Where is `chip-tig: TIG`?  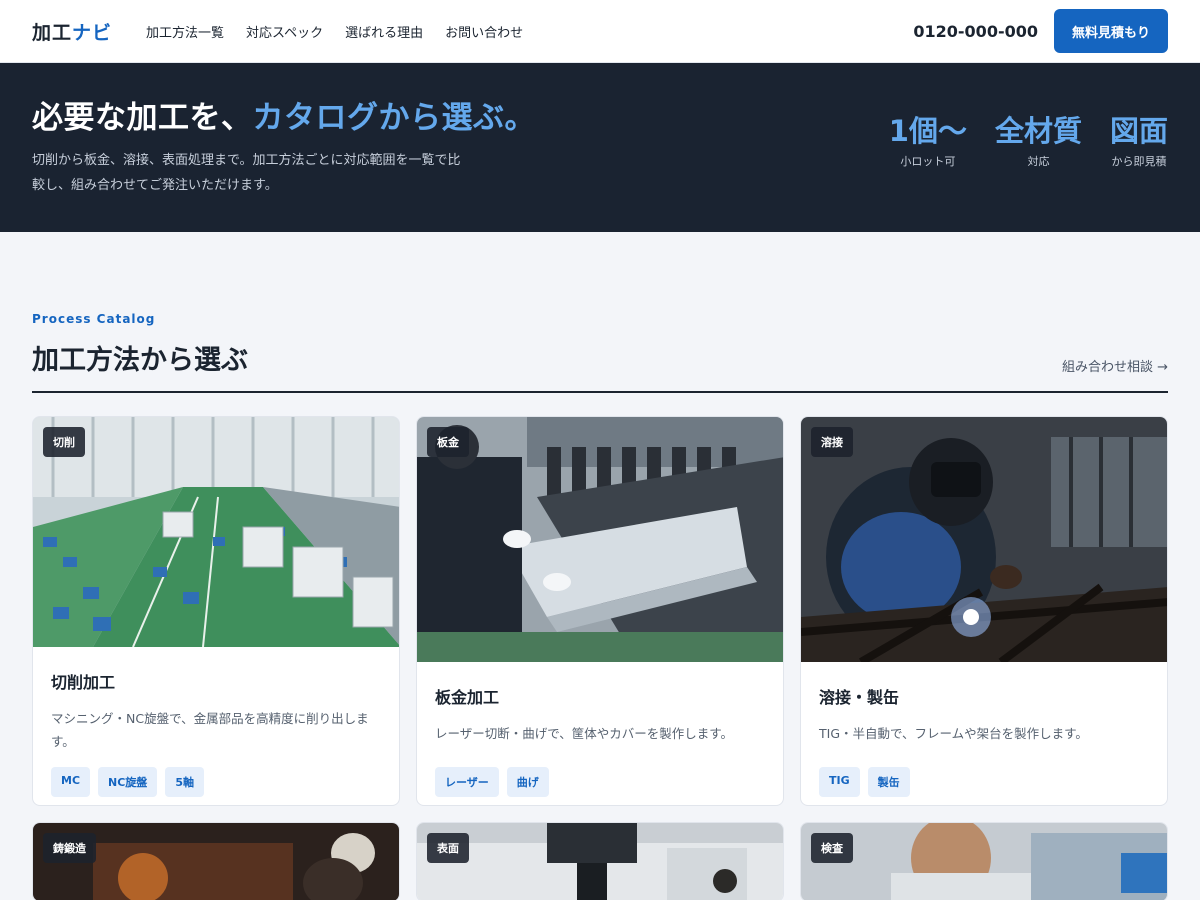
chip-tig: TIG is located at coordinates (839, 782).